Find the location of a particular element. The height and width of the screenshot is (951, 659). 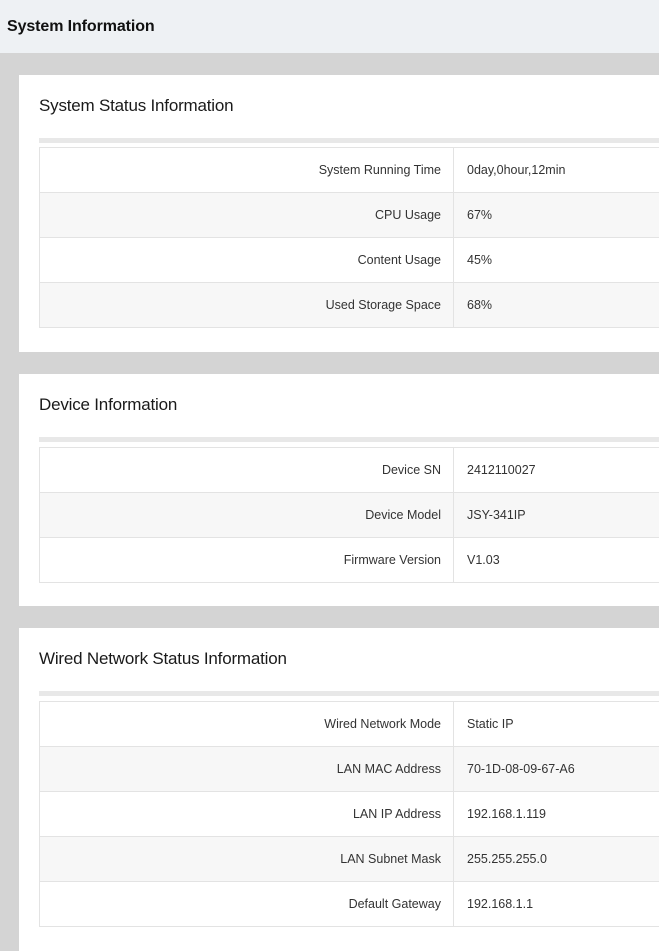

row-label: Firmware Version is located at coordinates (246, 560).